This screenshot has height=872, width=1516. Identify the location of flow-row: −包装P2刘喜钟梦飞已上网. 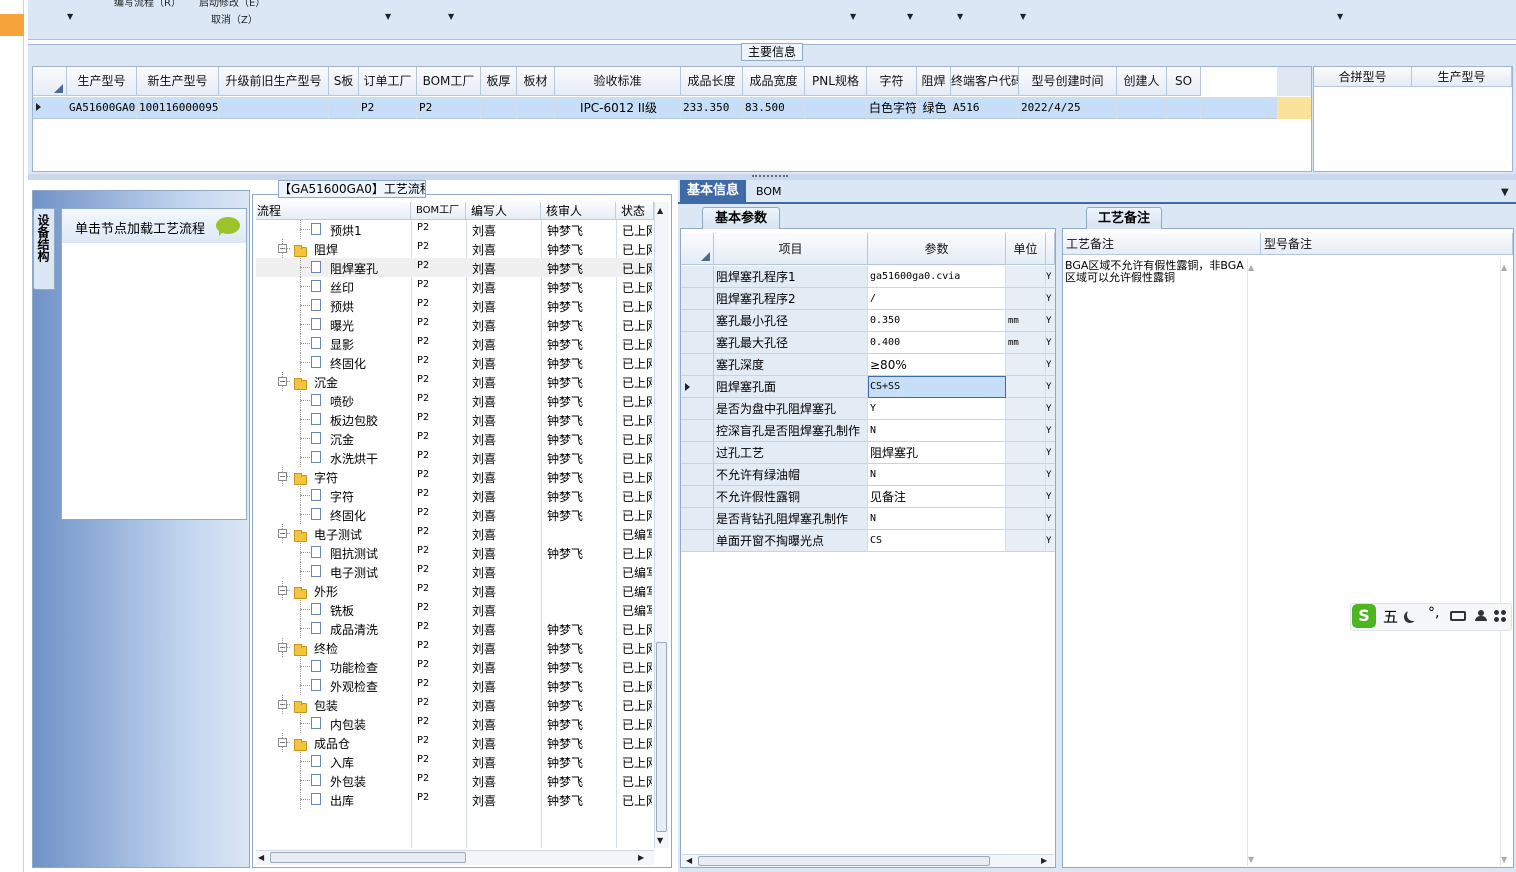
(455, 704).